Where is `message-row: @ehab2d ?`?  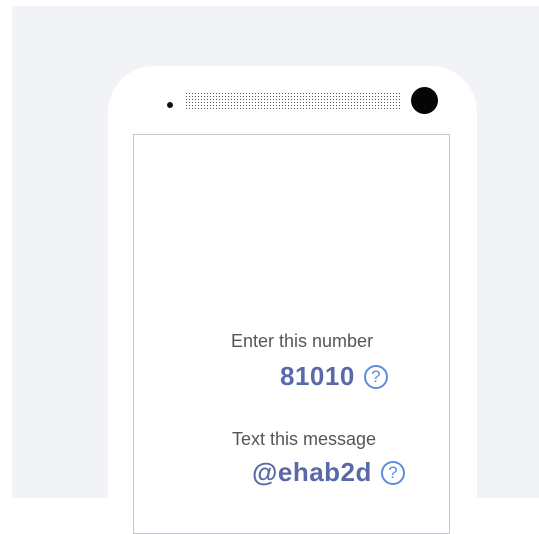 message-row: @ehab2d ? is located at coordinates (328, 472).